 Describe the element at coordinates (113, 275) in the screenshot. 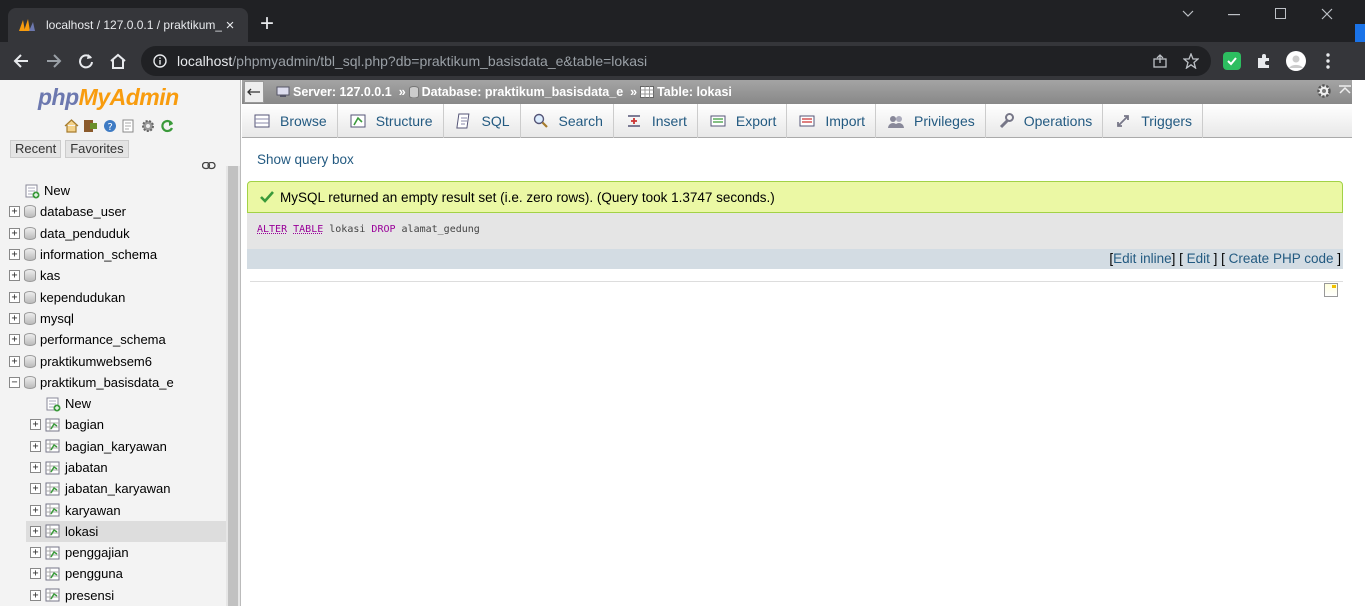

I see `tree-item: + kas` at that location.